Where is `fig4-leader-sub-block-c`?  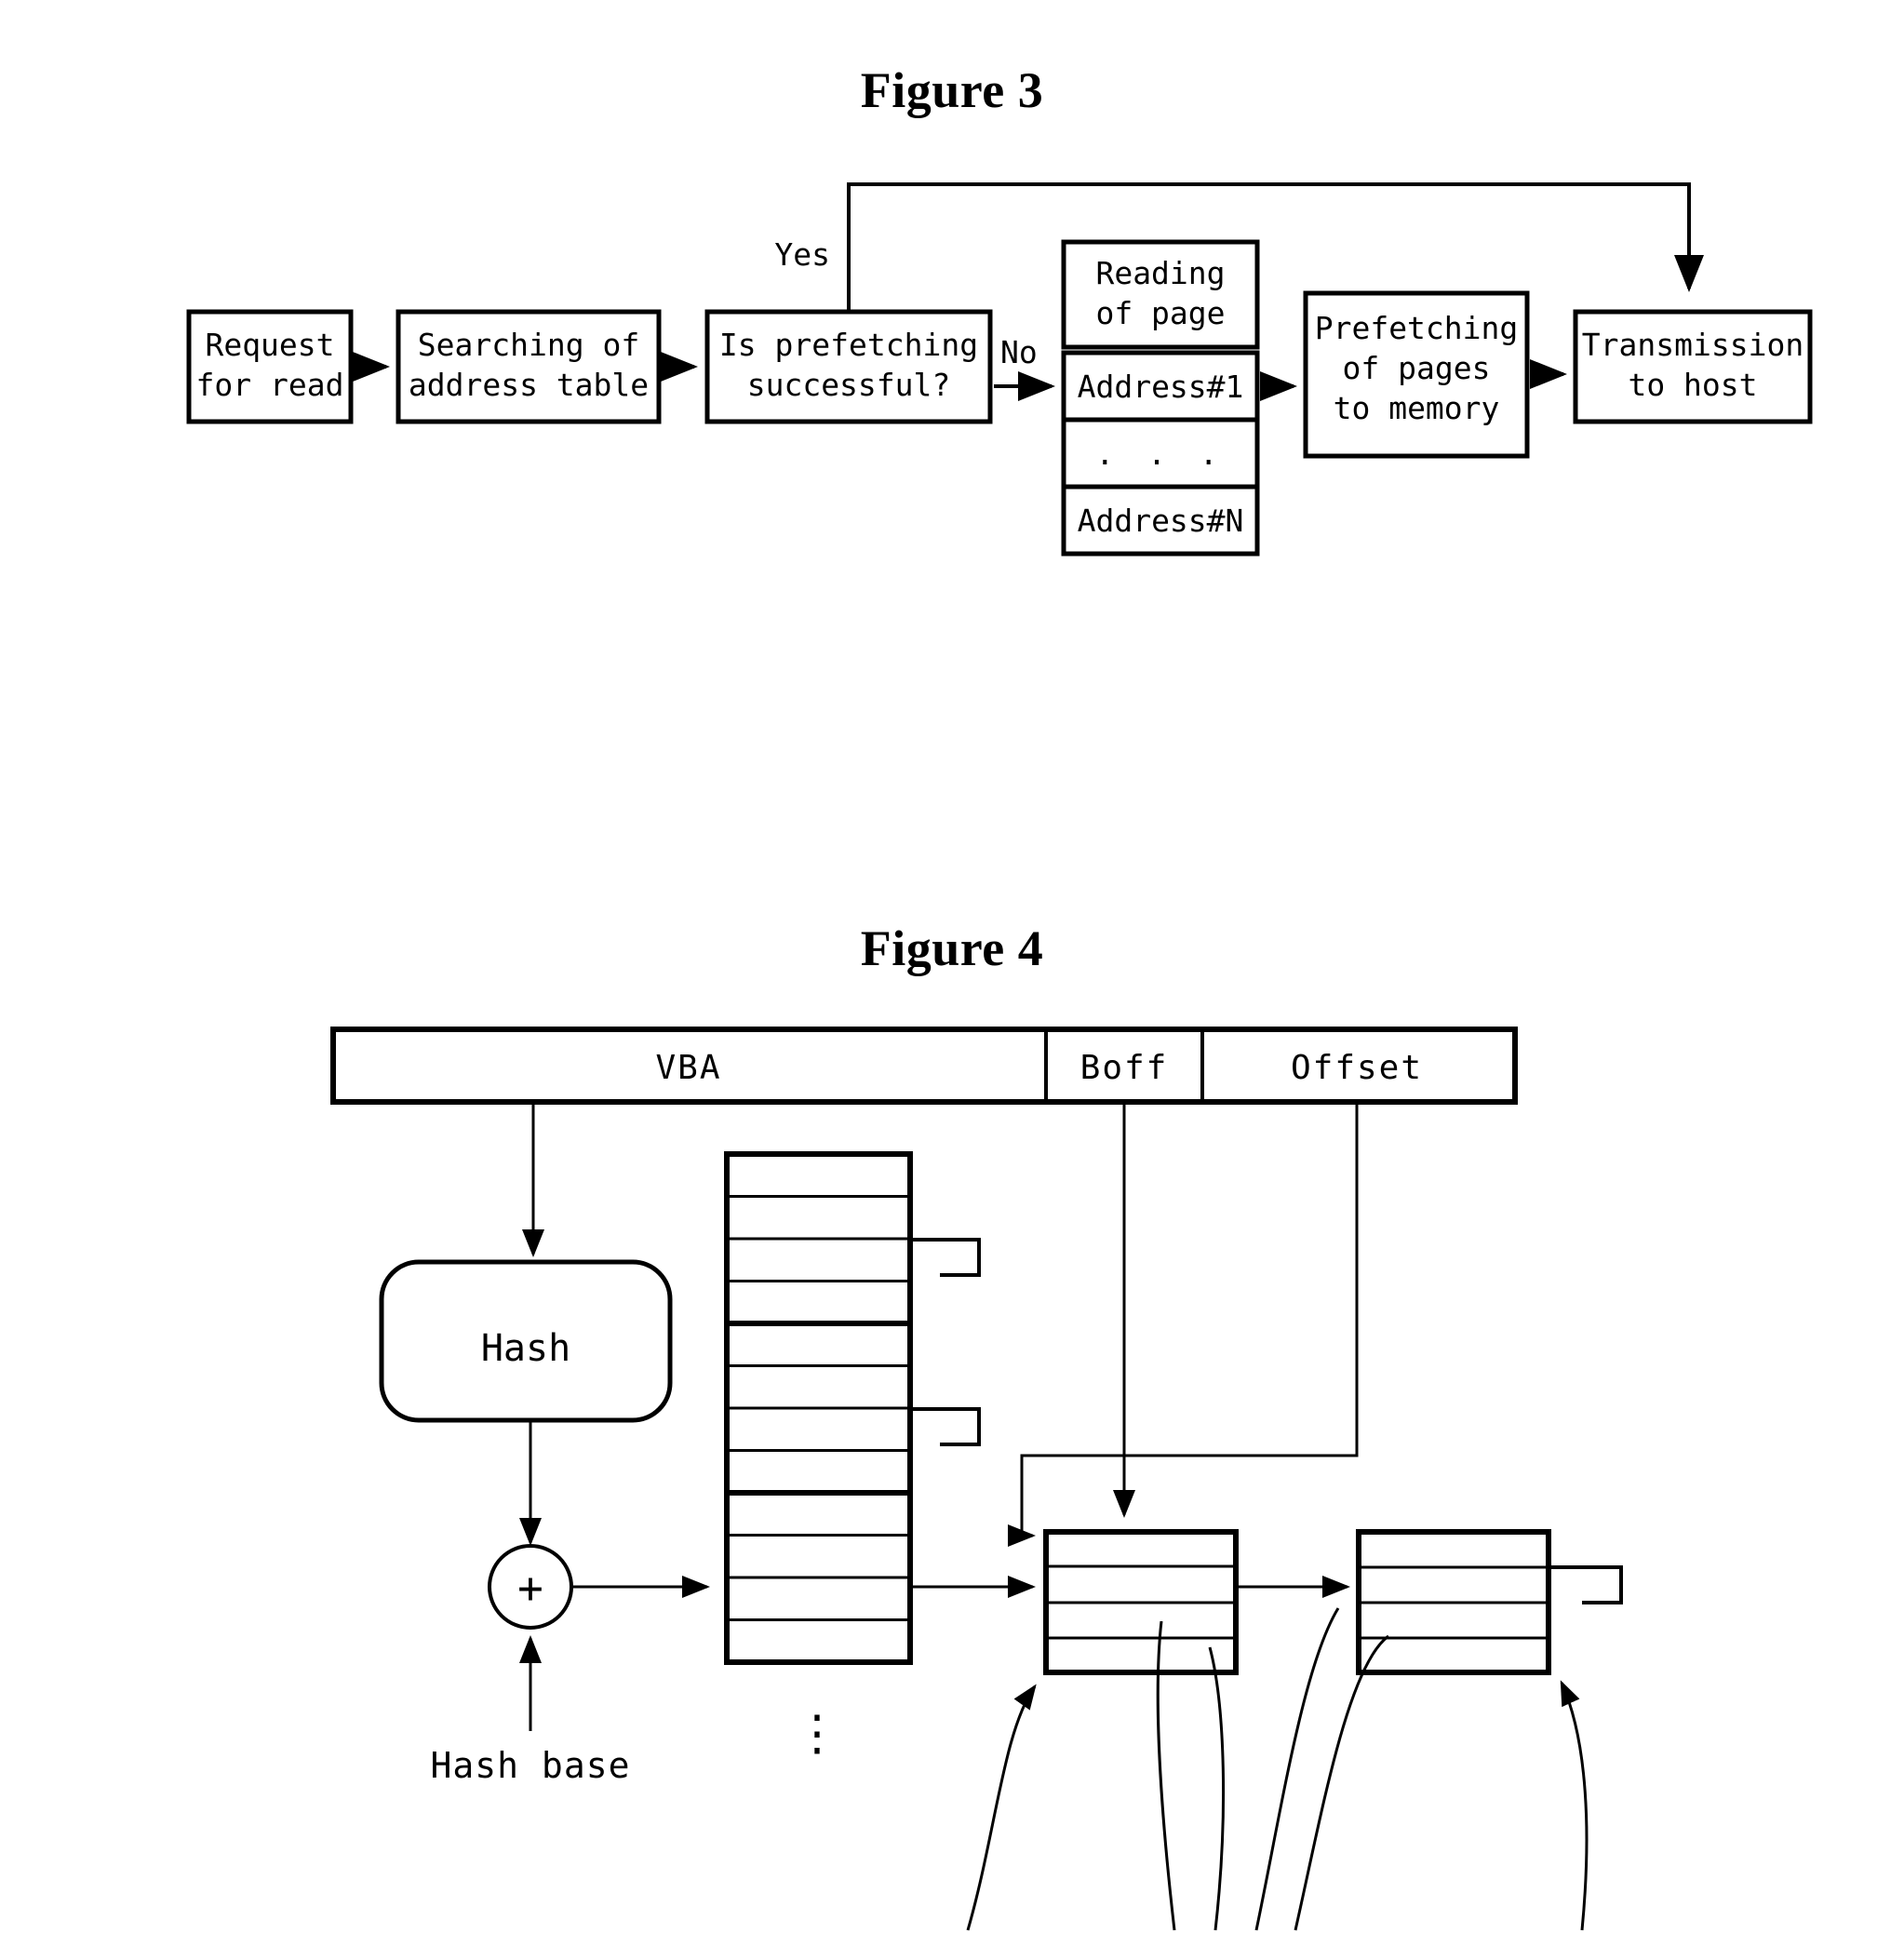
fig4-leader-sub-block-c is located at coordinates (1297, 1769).